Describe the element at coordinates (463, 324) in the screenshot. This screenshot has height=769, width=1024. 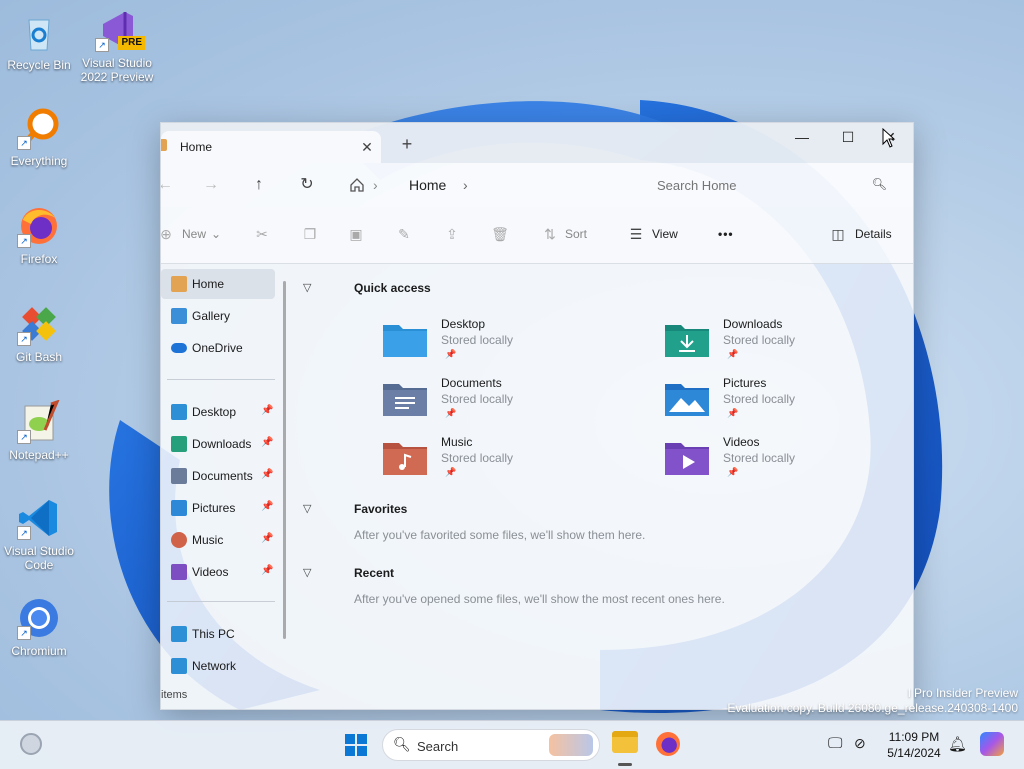
I see `item-name: Desktop` at that location.